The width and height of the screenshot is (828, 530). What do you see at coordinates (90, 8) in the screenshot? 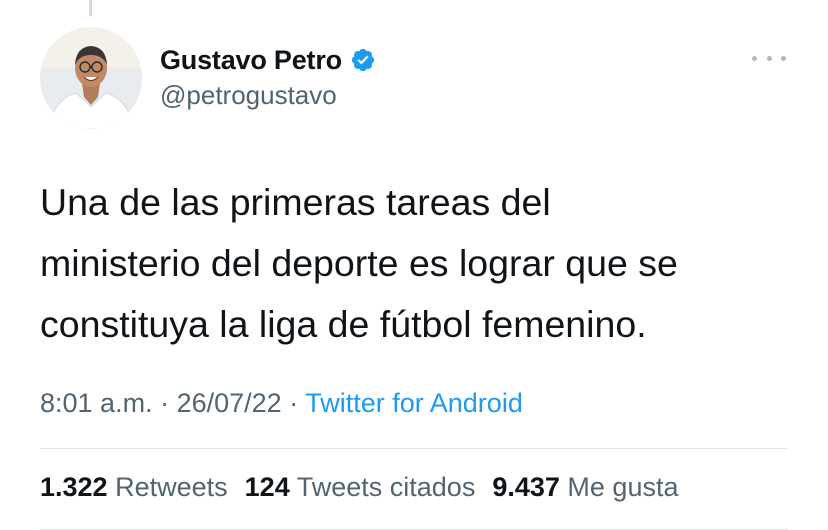
I see `thread-connector-line` at bounding box center [90, 8].